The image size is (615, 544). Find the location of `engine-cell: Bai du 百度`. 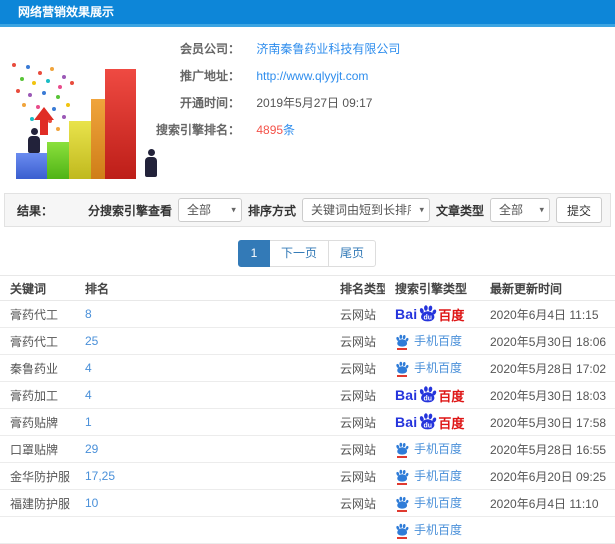

engine-cell: Bai du 百度 is located at coordinates (432, 422).